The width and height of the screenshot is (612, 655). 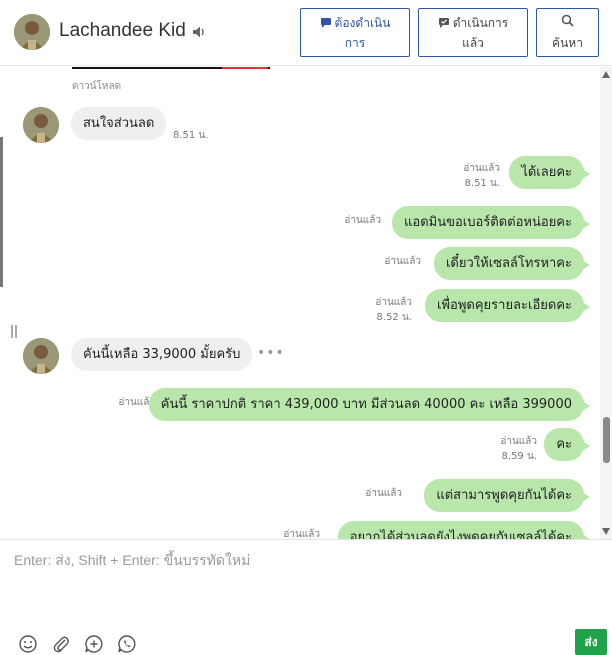 What do you see at coordinates (355, 32) in the screenshot?
I see `todo-button: ต้องดำเนิน การ` at bounding box center [355, 32].